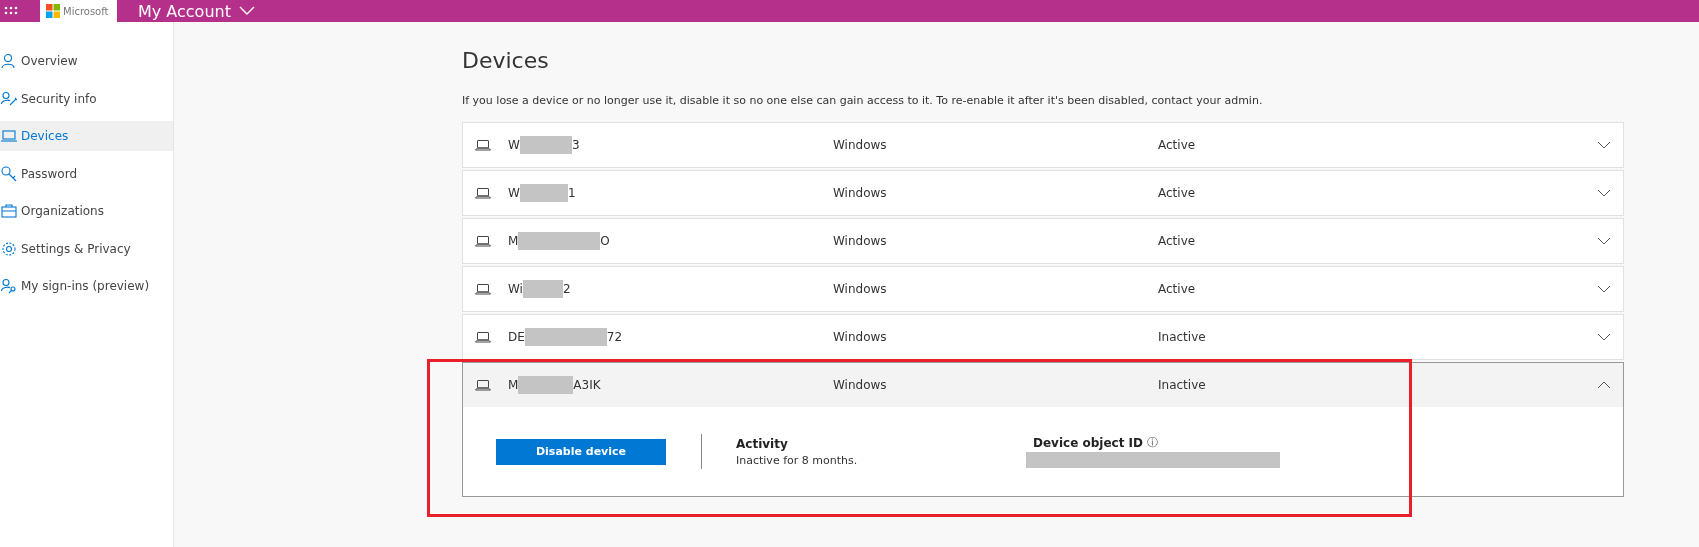 Image resolution: width=1699 pixels, height=547 pixels. What do you see at coordinates (9, 248) in the screenshot?
I see `gear-icon` at bounding box center [9, 248].